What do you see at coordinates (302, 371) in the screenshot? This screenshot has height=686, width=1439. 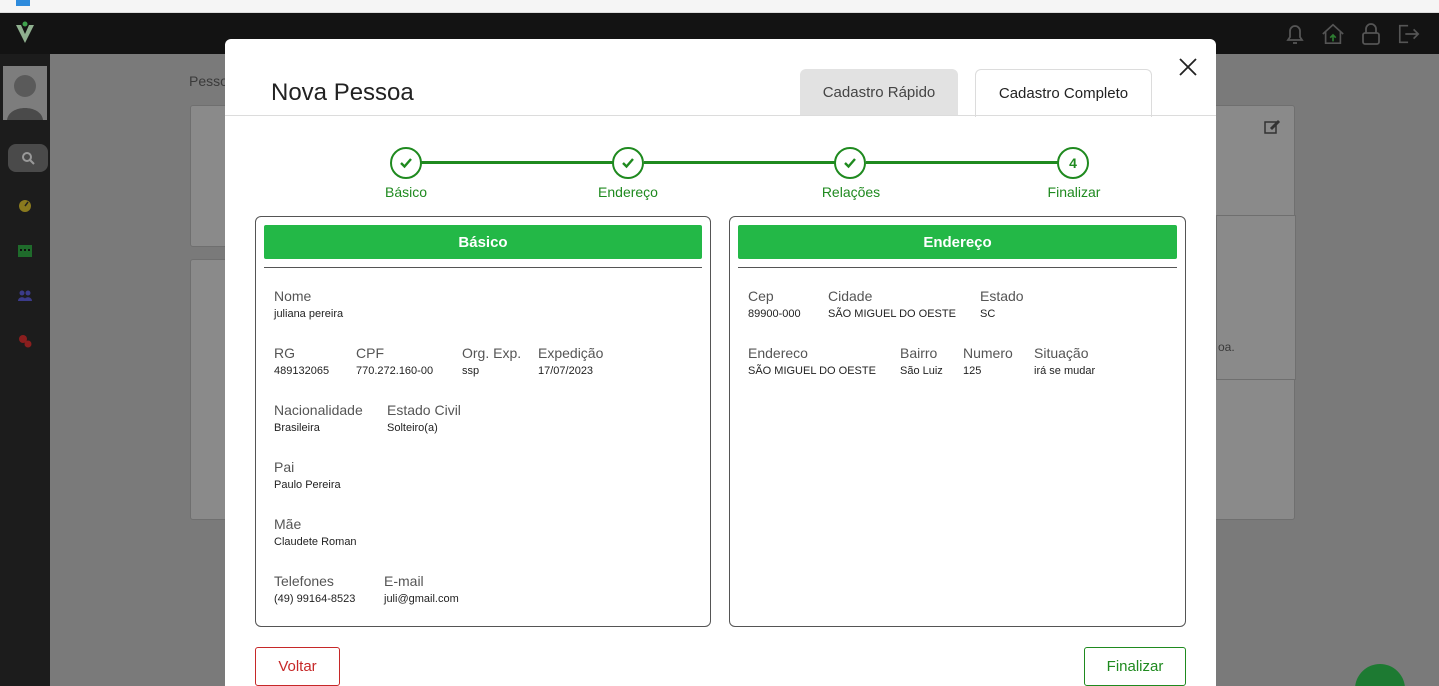 I see `field-value: 489132065` at bounding box center [302, 371].